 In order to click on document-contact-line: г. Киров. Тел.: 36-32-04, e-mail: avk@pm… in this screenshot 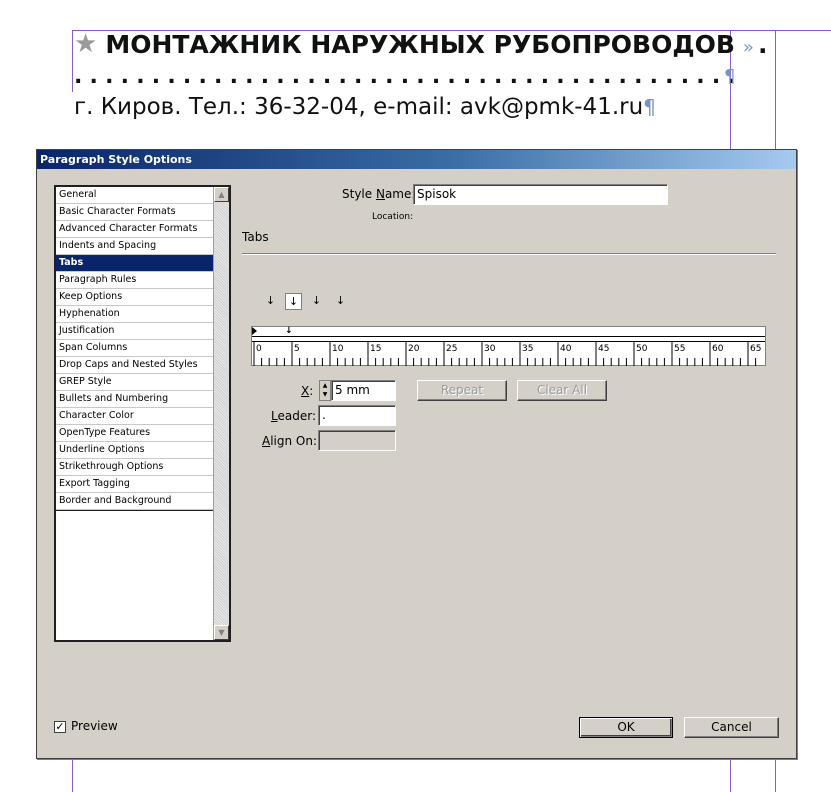, I will do `click(365, 109)`.